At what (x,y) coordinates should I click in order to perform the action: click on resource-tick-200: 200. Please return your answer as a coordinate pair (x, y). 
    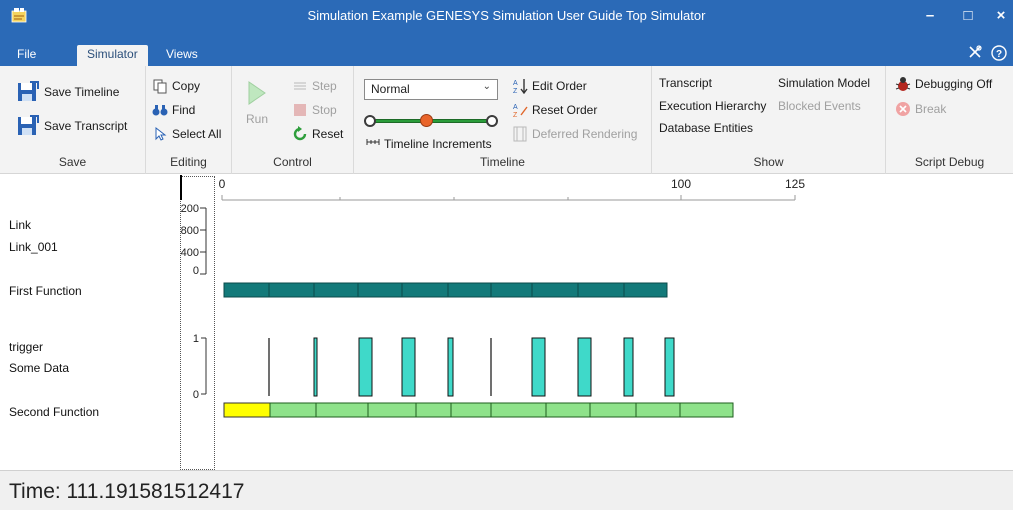
    Looking at the image, I should click on (190, 209).